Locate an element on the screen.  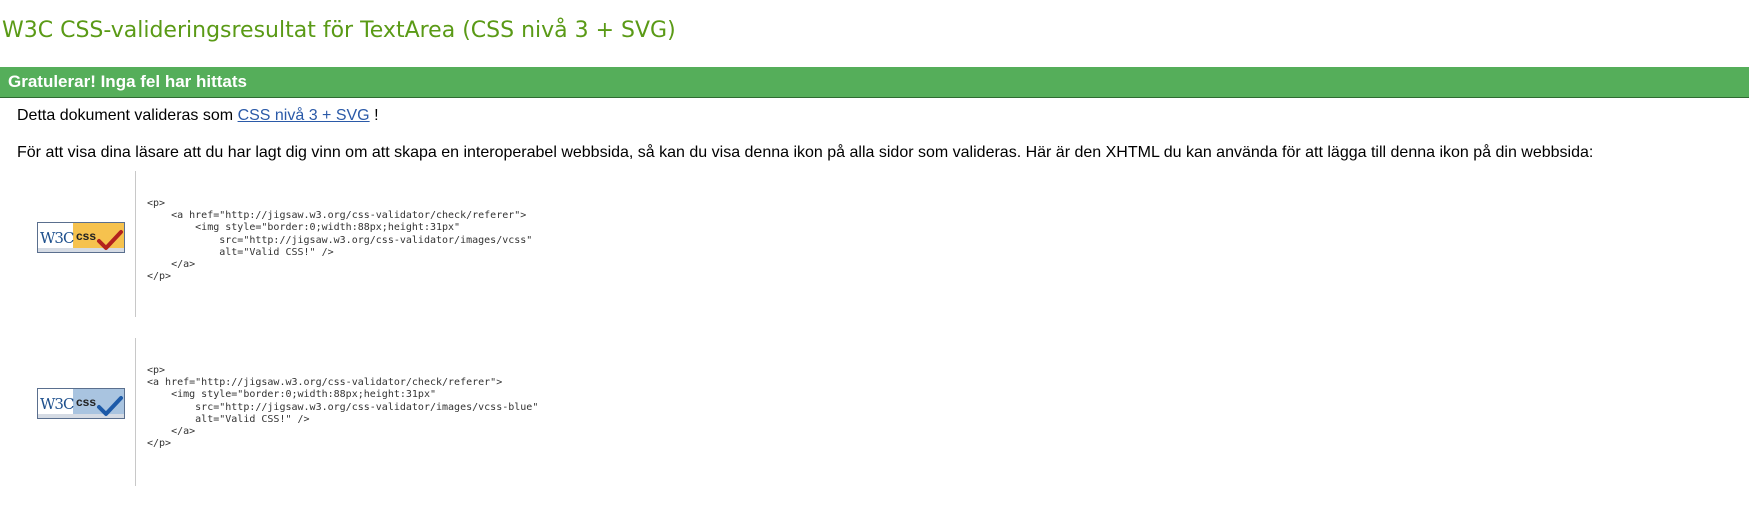
css-level-link: CSS nivå 3 + SVG is located at coordinates (304, 115).